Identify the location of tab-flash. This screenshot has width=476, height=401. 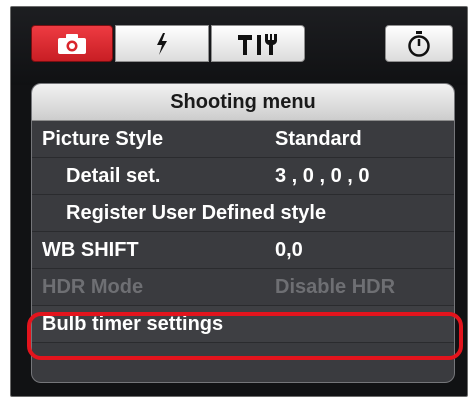
(162, 43).